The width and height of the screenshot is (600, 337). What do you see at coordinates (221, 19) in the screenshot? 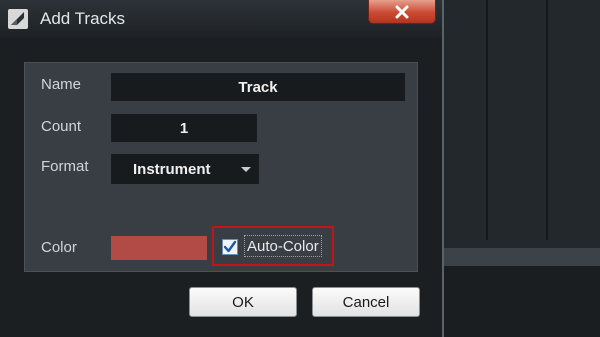
I see `dialog-titlebar: Add Tracks` at bounding box center [221, 19].